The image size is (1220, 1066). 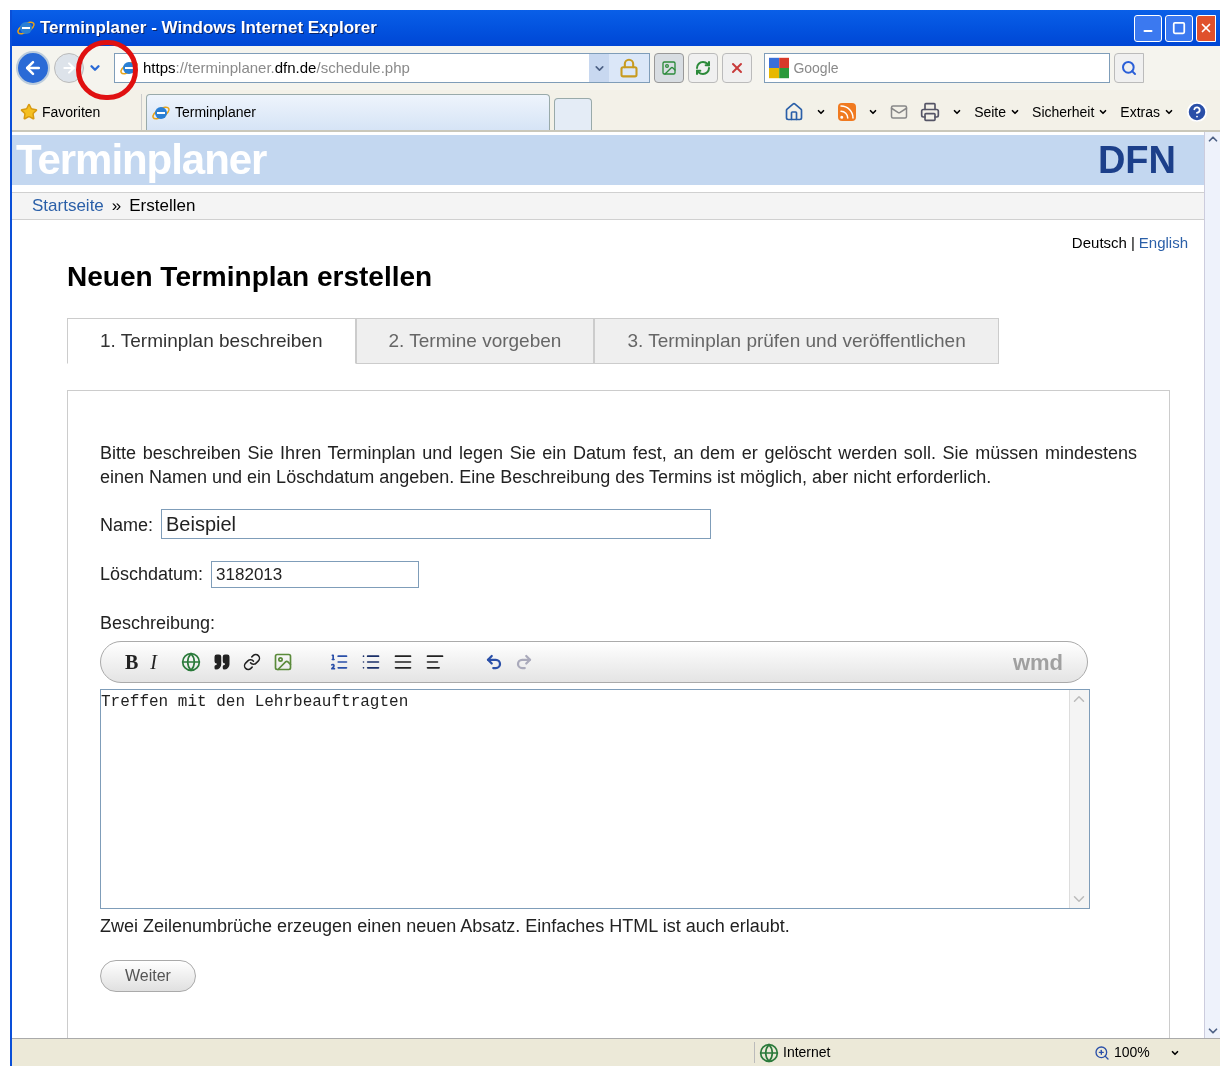 What do you see at coordinates (599, 68) in the screenshot?
I see `dropdown-button` at bounding box center [599, 68].